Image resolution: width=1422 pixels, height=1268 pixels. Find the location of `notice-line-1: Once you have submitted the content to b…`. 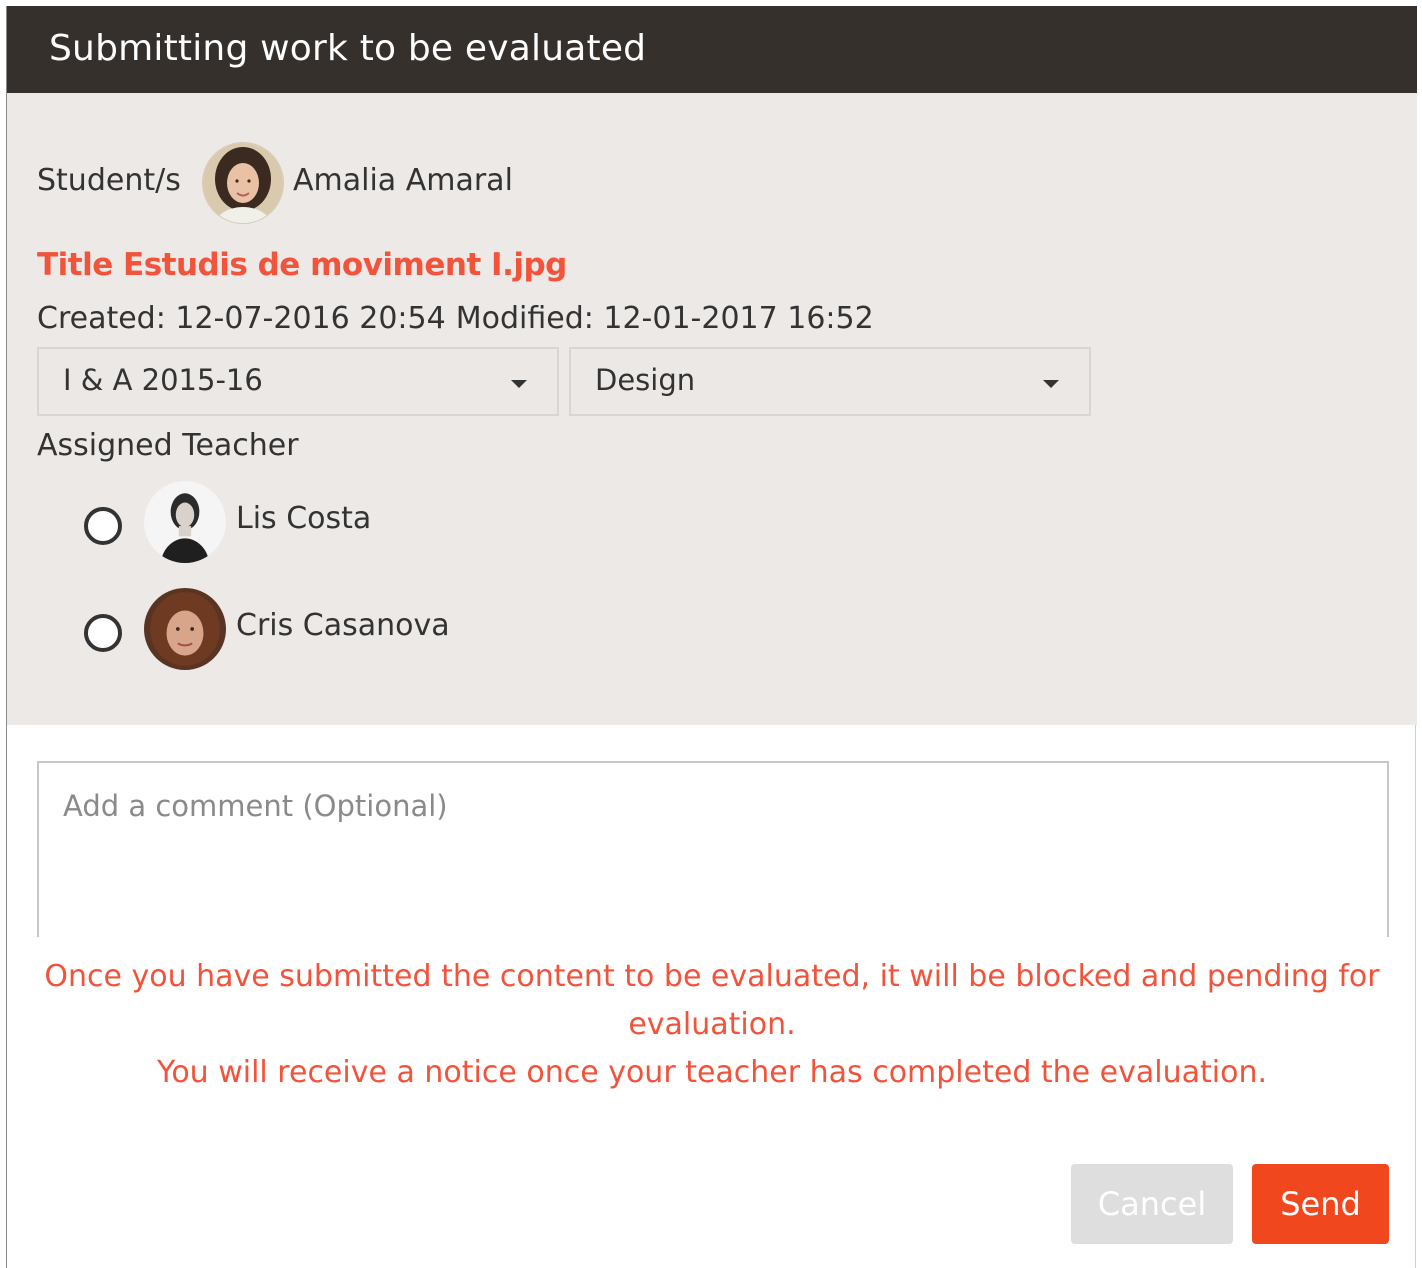

notice-line-1: Once you have submitted the content to b… is located at coordinates (712, 1000).